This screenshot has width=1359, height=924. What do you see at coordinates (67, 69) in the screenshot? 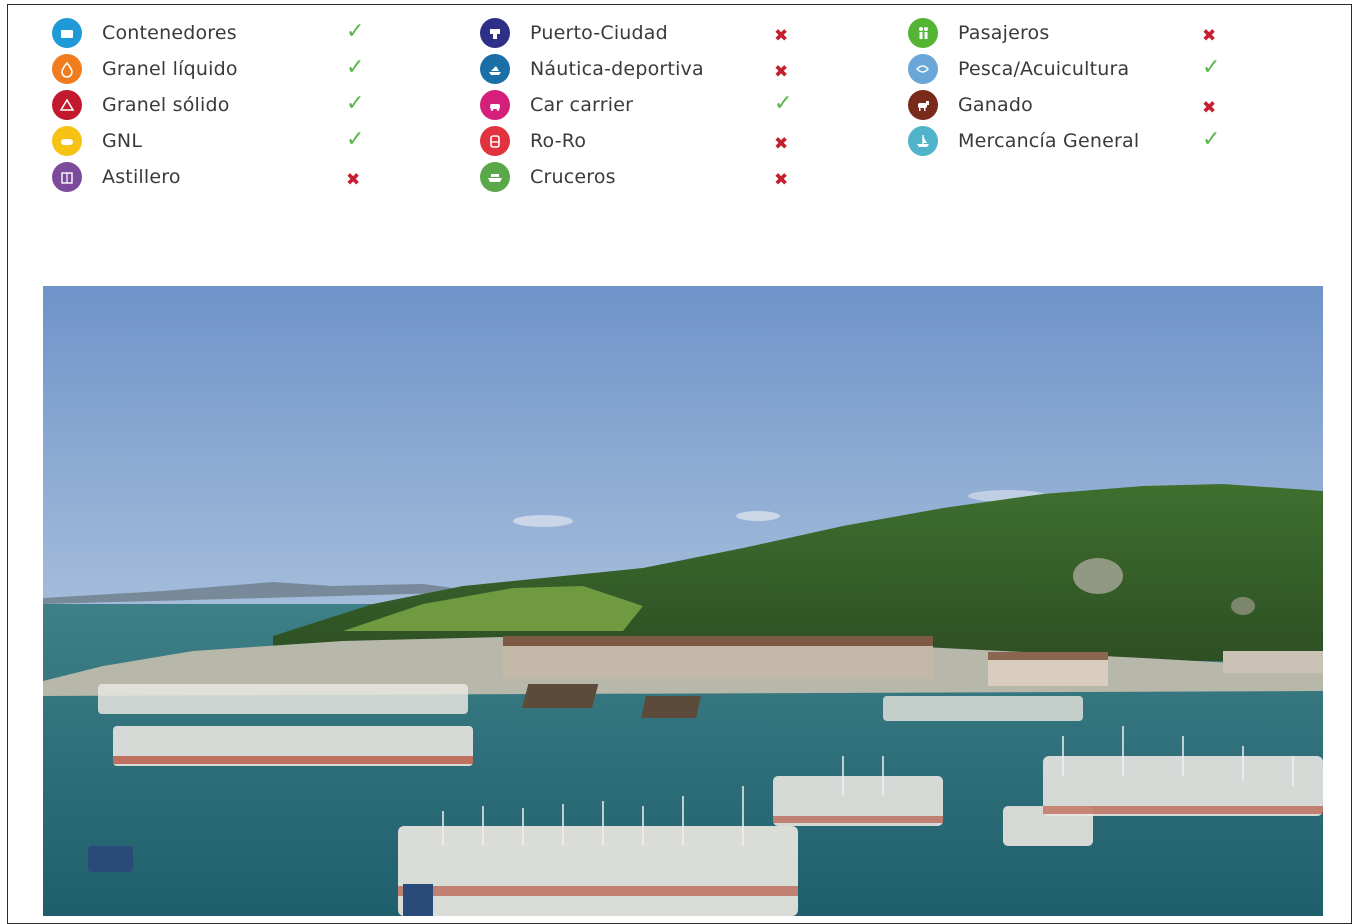
I see `liquid-bulk-icon` at bounding box center [67, 69].